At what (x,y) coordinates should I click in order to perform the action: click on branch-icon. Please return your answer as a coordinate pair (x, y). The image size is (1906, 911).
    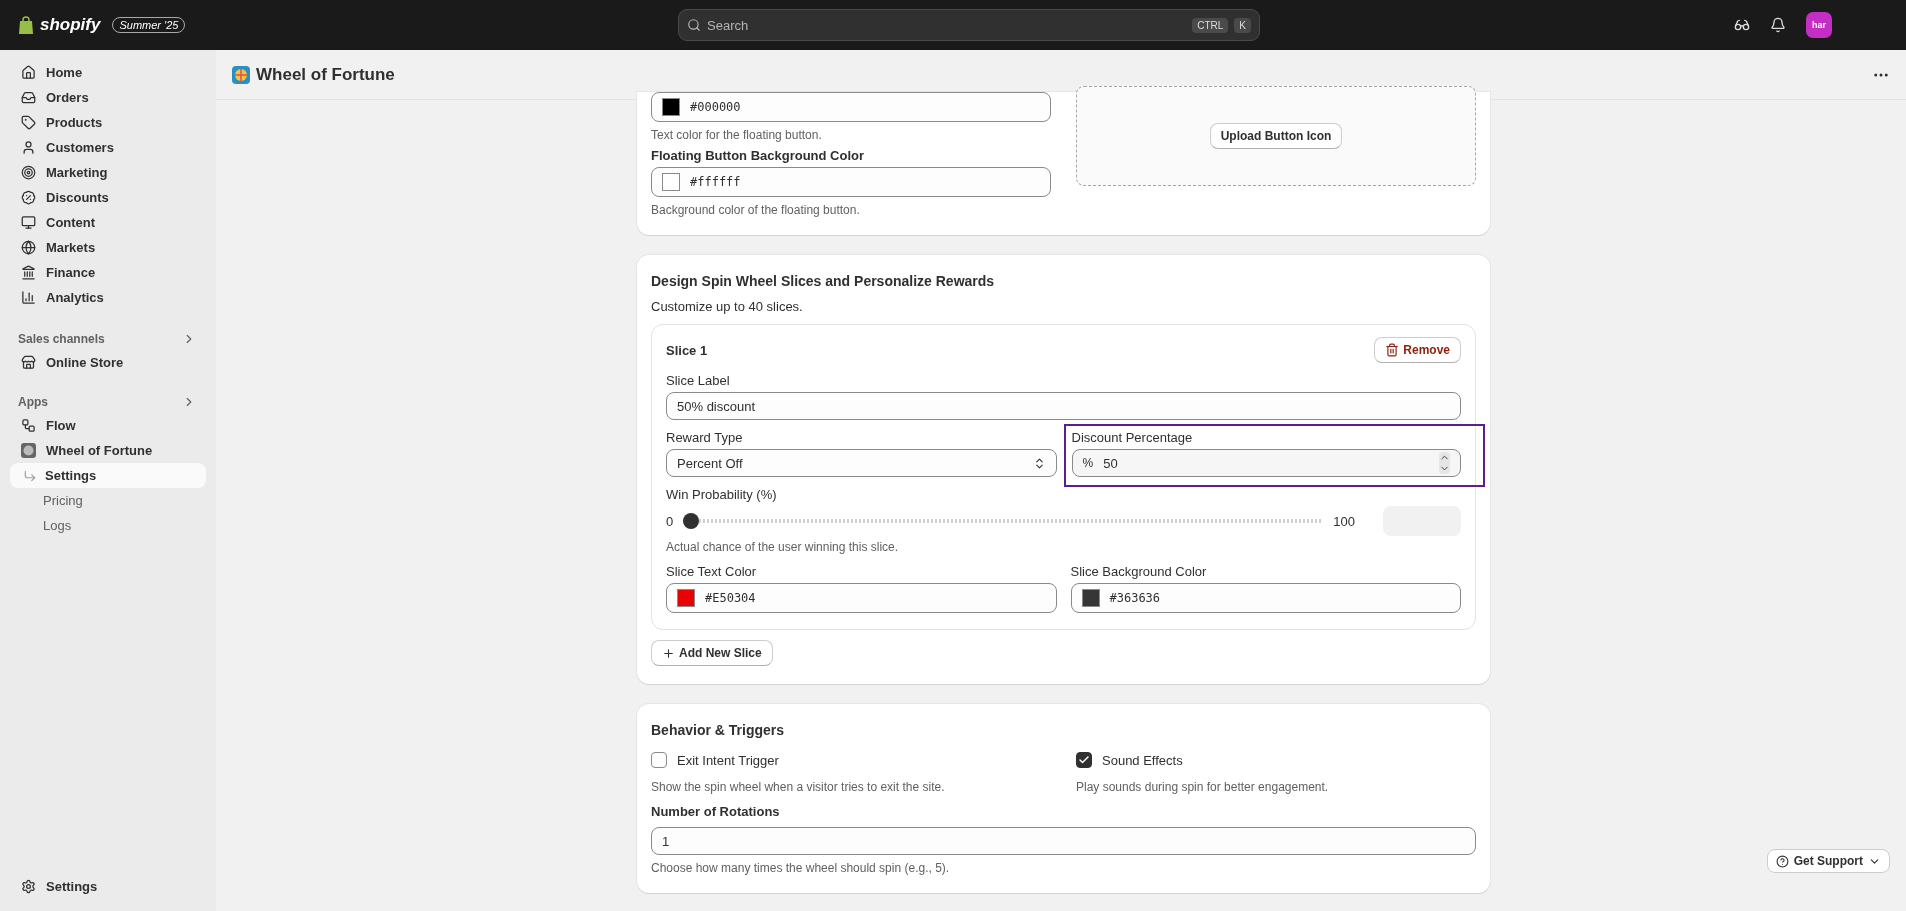
    Looking at the image, I should click on (30, 475).